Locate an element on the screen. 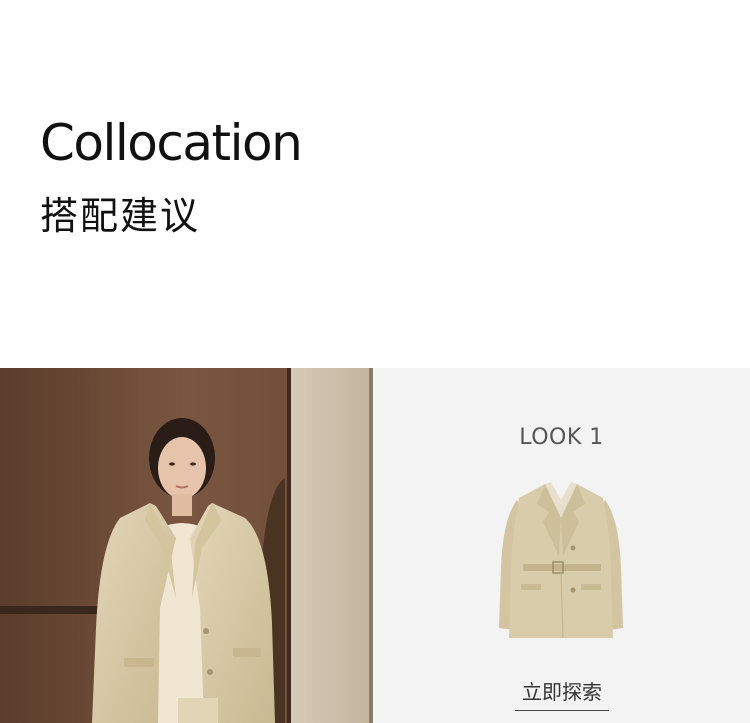 This screenshot has width=750, height=723. look-label: LOOK 1 is located at coordinates (561, 437).